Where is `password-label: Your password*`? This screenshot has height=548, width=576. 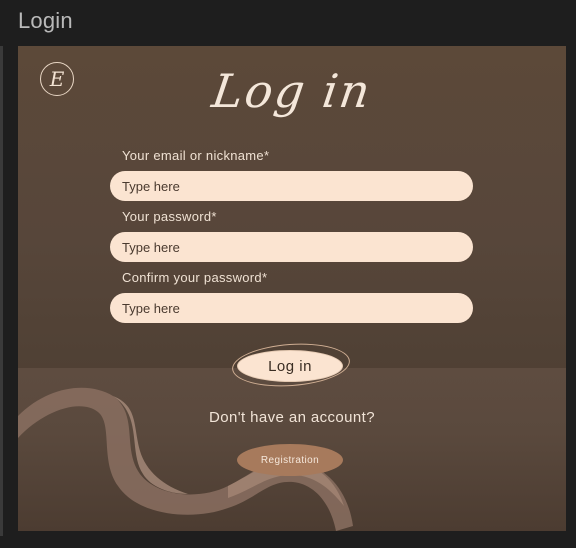 password-label: Your password* is located at coordinates (169, 216).